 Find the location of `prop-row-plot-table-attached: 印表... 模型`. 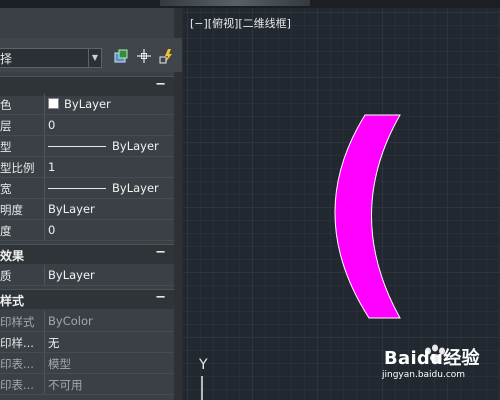

prop-row-plot-table-attached: 印表... 模型 is located at coordinates (87, 363).